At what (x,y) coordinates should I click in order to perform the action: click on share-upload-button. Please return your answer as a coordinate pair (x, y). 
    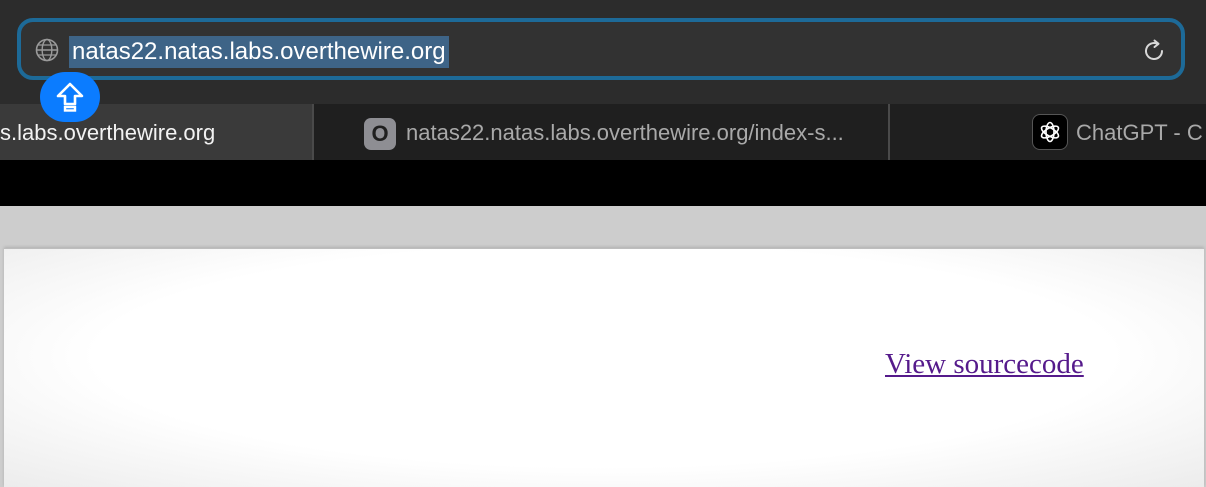
    Looking at the image, I should click on (70, 97).